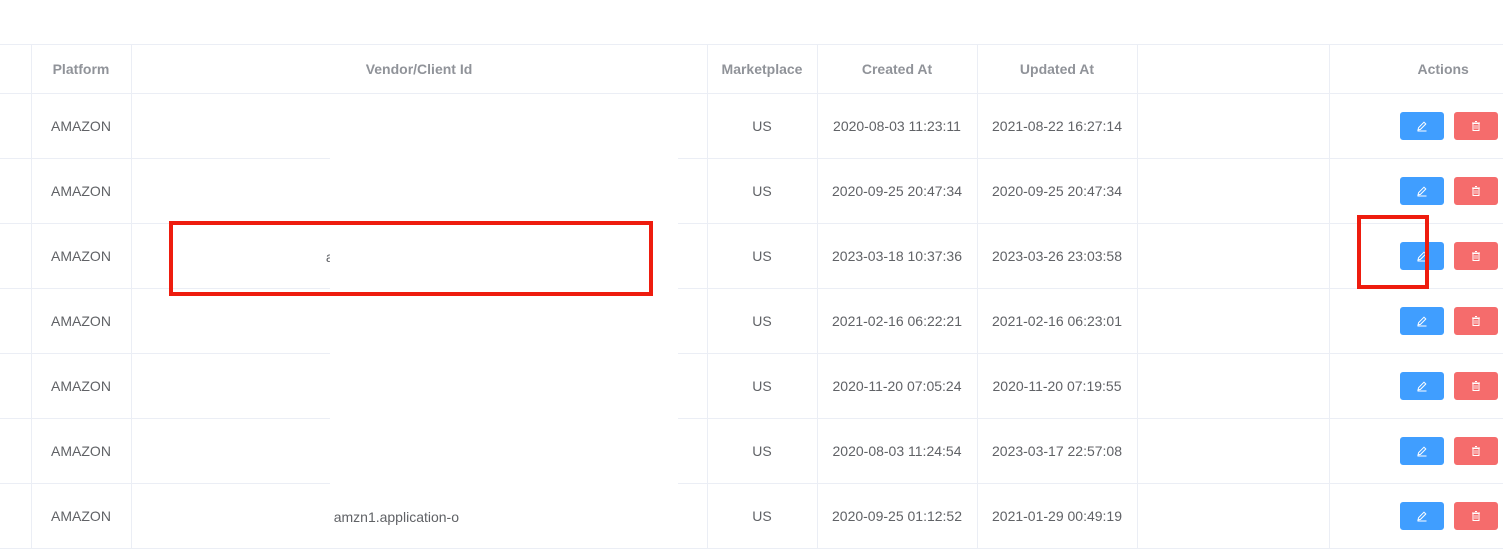  Describe the element at coordinates (897, 256) in the screenshot. I see `created-at-cell: 2023-03-18 10:37:36` at that location.